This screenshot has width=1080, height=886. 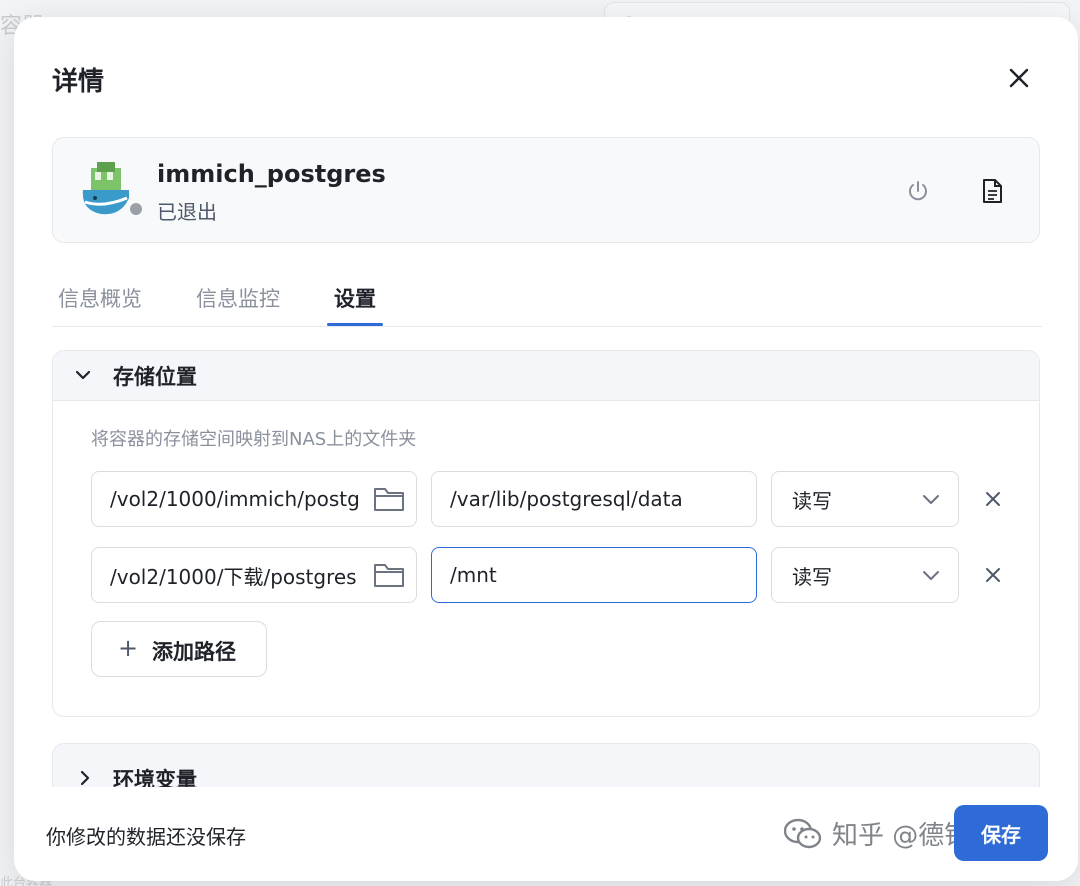 What do you see at coordinates (78, 82) in the screenshot?
I see `modal-title: 详情` at bounding box center [78, 82].